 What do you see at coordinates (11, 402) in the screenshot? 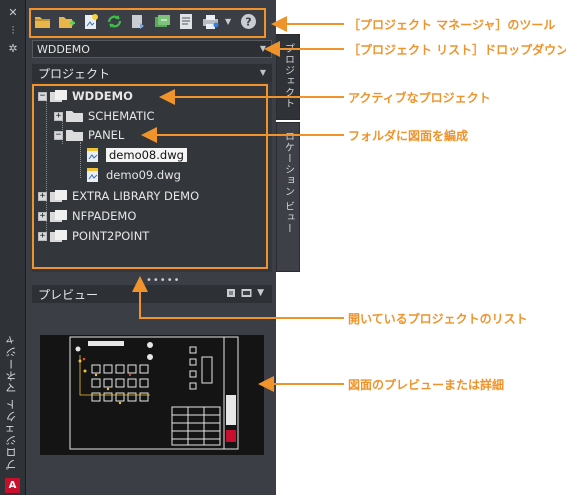
I see `palette-title: プロジェクト マネージャ` at bounding box center [11, 402].